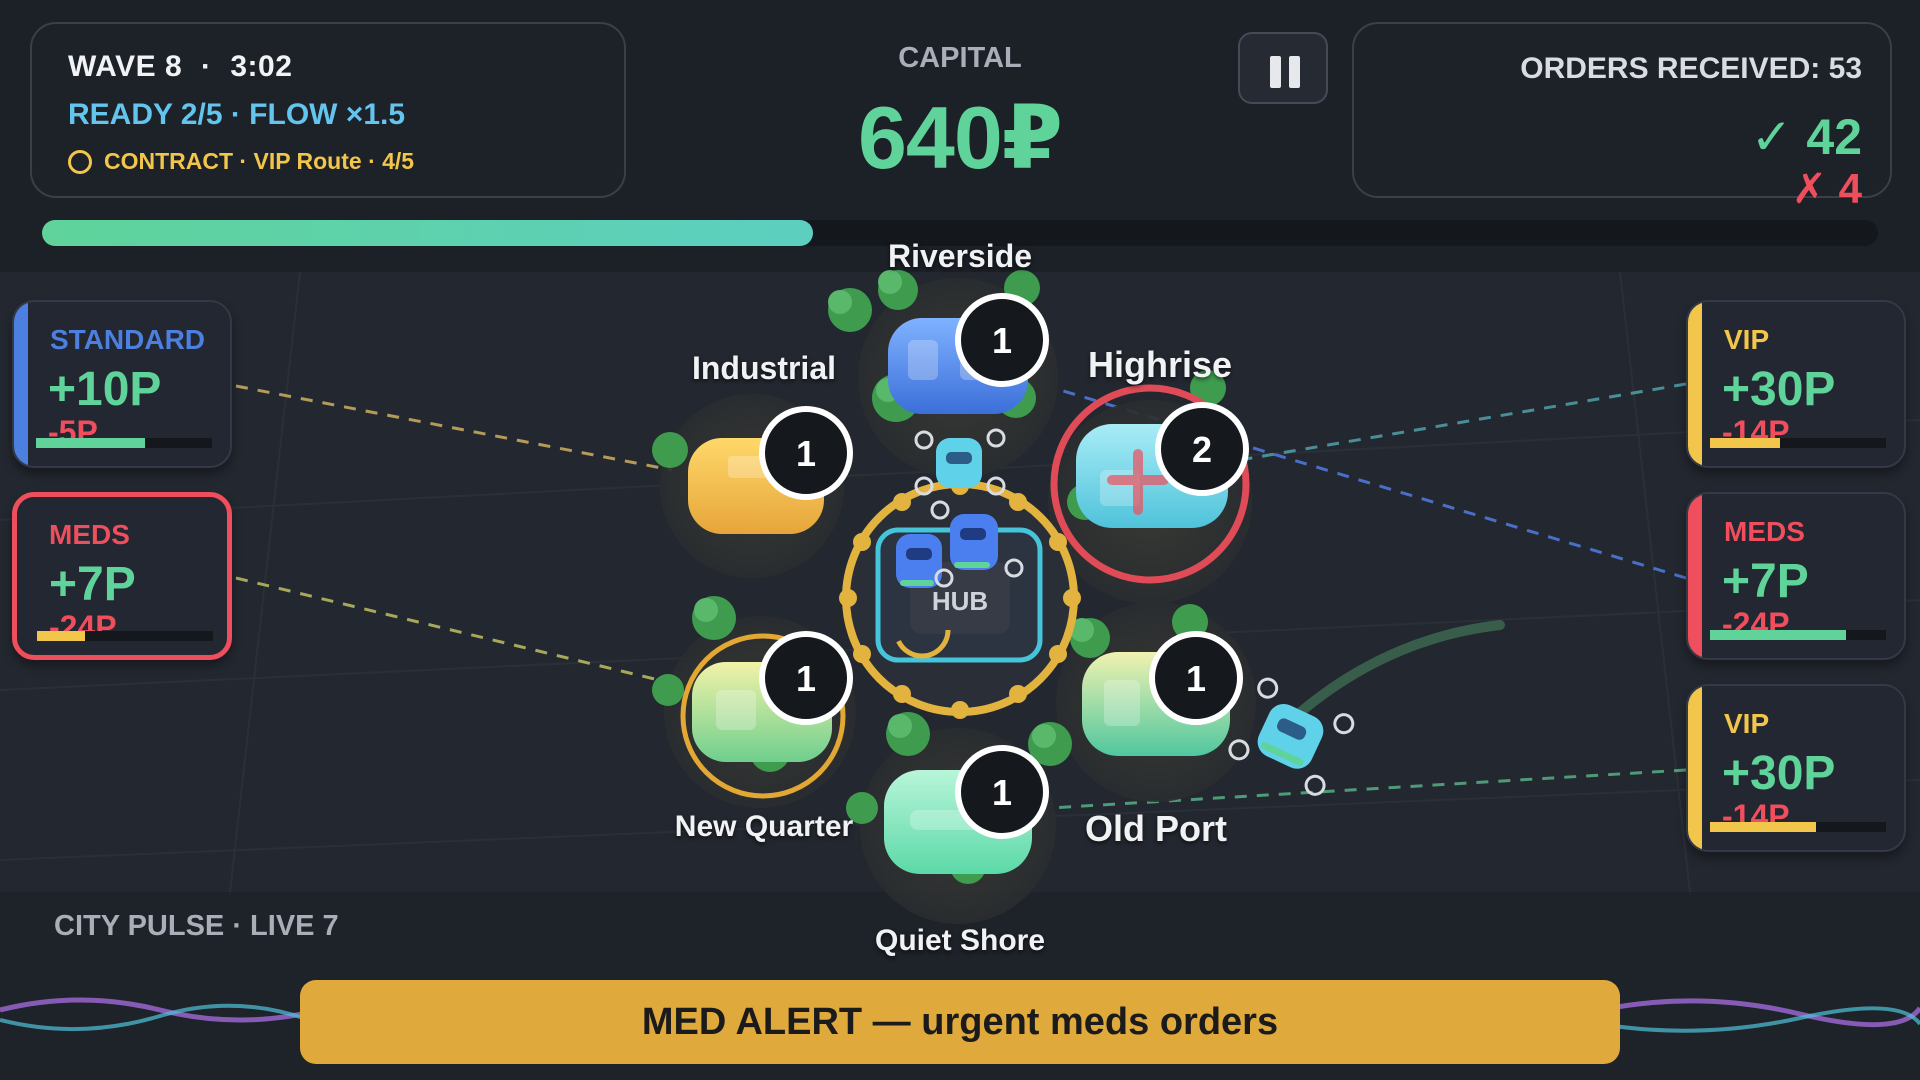  What do you see at coordinates (763, 368) in the screenshot?
I see `district-label-industrial: Industrial` at bounding box center [763, 368].